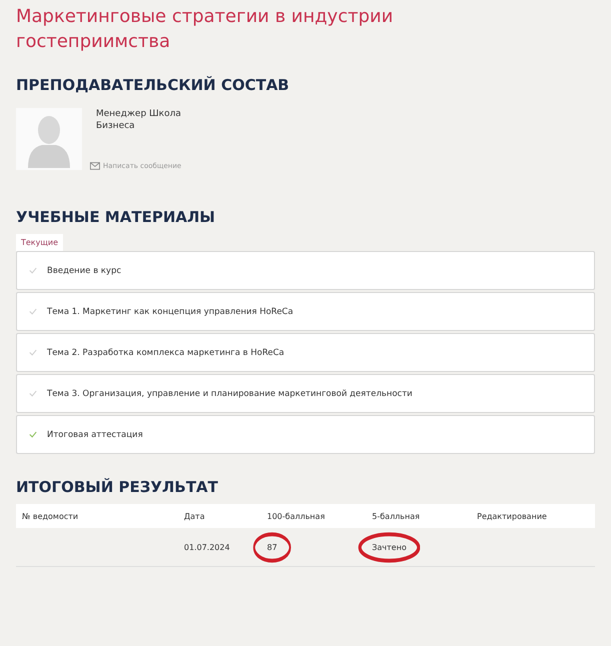  I want to click on column-header: Дата, so click(195, 516).